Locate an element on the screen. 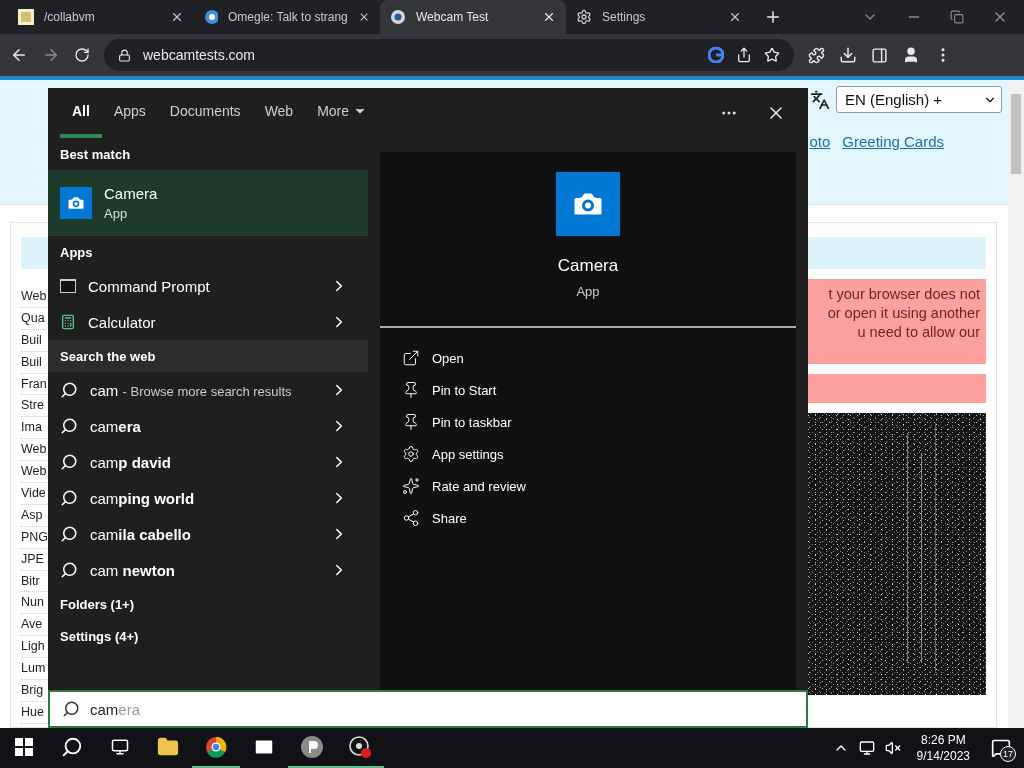  browser-tab: /collabvm is located at coordinates (101, 17).